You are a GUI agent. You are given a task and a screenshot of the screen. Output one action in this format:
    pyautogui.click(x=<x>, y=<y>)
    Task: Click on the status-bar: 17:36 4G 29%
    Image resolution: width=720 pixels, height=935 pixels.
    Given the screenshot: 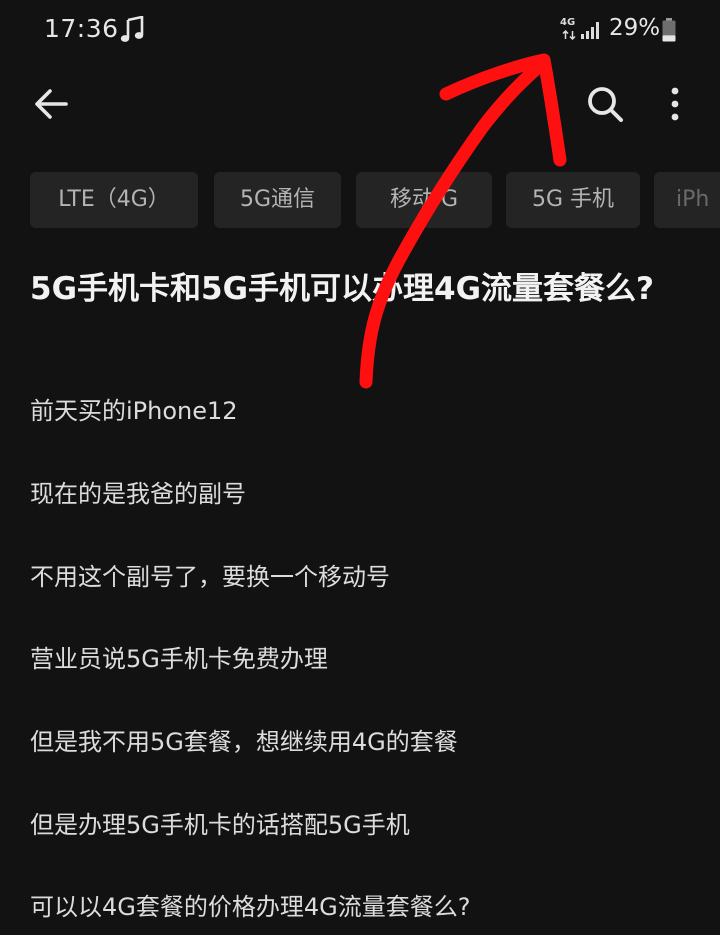 What is the action you would take?
    pyautogui.click(x=360, y=31)
    